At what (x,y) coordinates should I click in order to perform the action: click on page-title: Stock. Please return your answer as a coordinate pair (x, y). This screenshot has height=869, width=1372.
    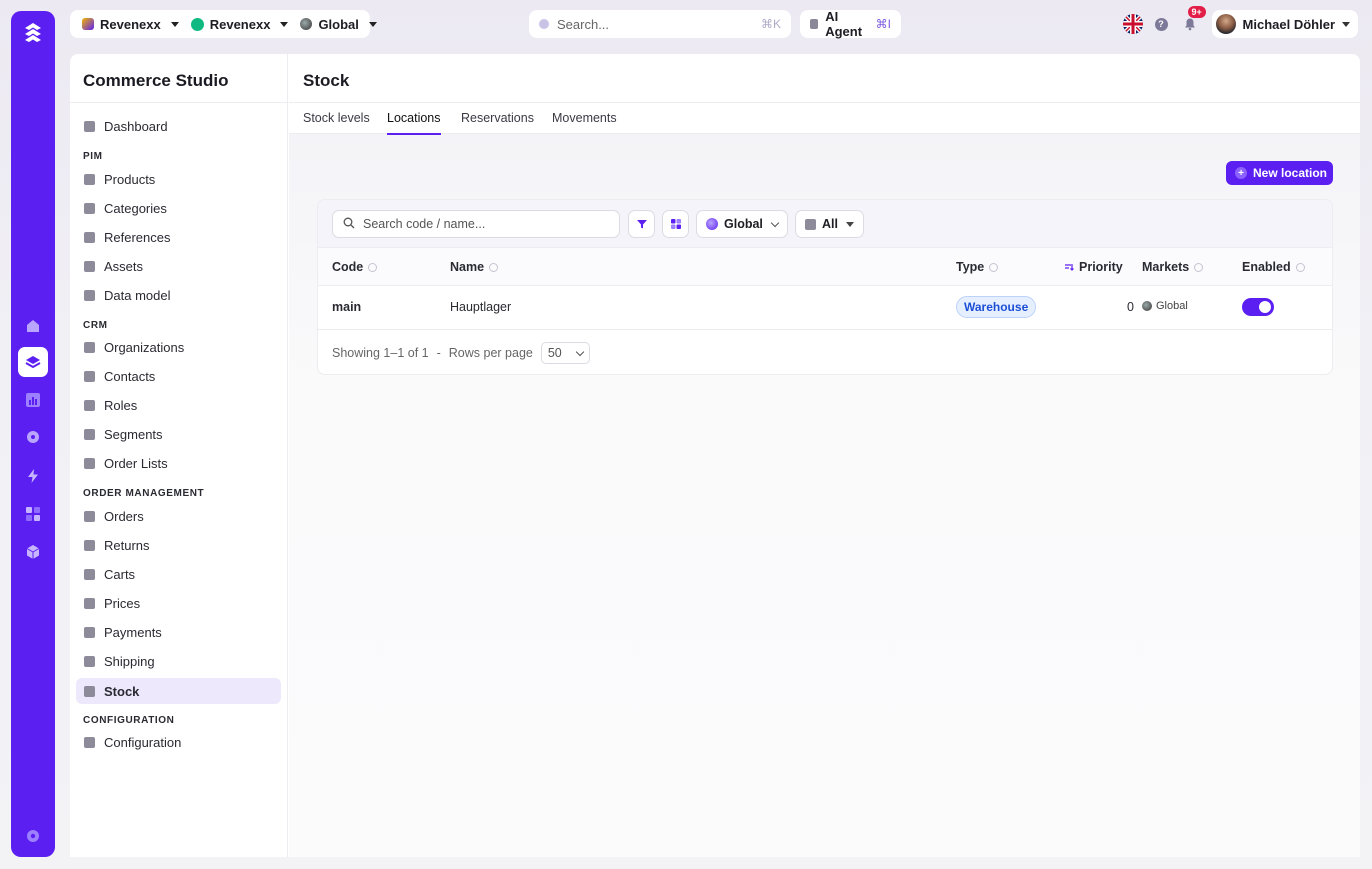
    Looking at the image, I should click on (326, 80).